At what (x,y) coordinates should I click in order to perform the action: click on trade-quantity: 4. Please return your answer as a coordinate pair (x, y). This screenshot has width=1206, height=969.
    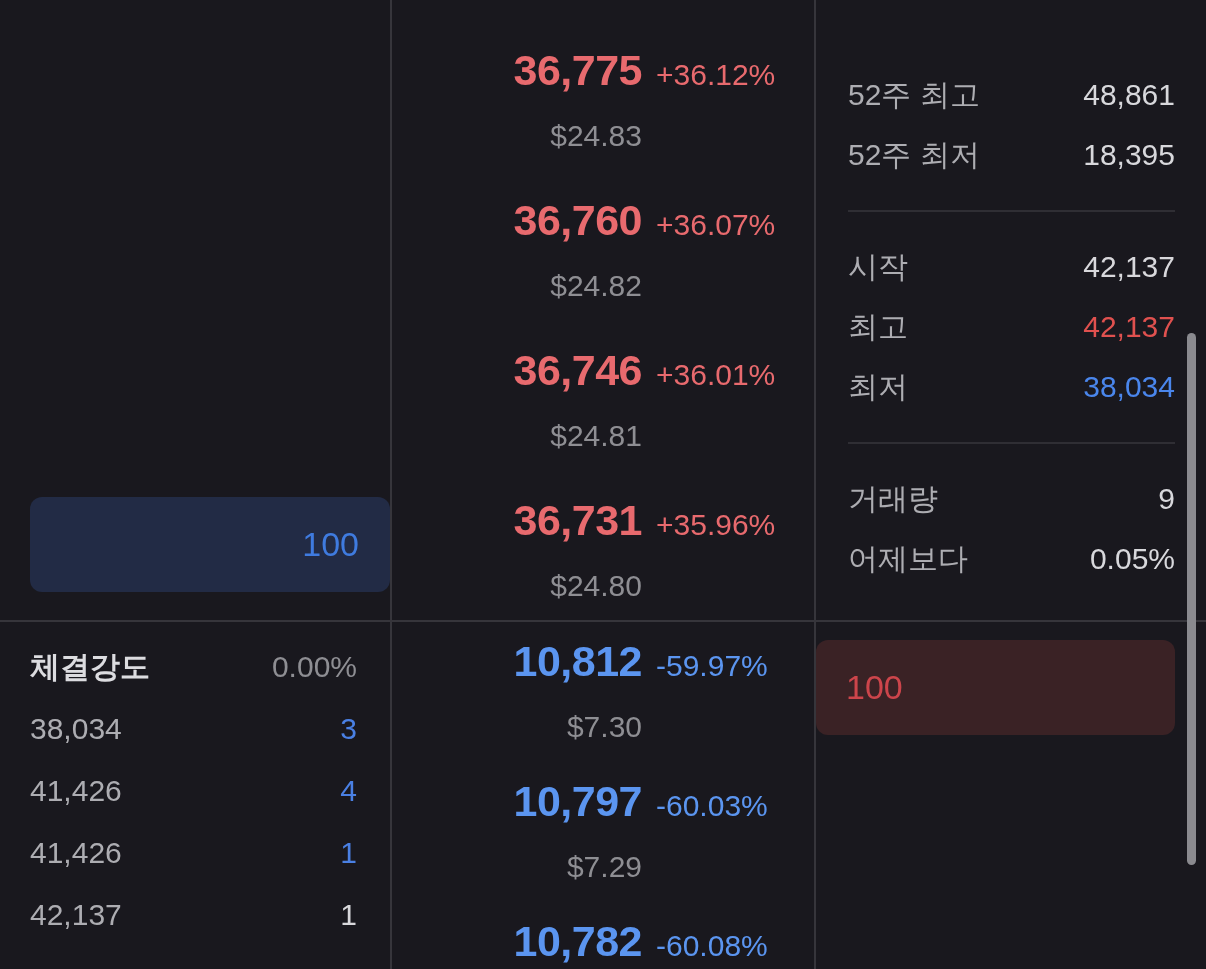
    Looking at the image, I should click on (348, 791).